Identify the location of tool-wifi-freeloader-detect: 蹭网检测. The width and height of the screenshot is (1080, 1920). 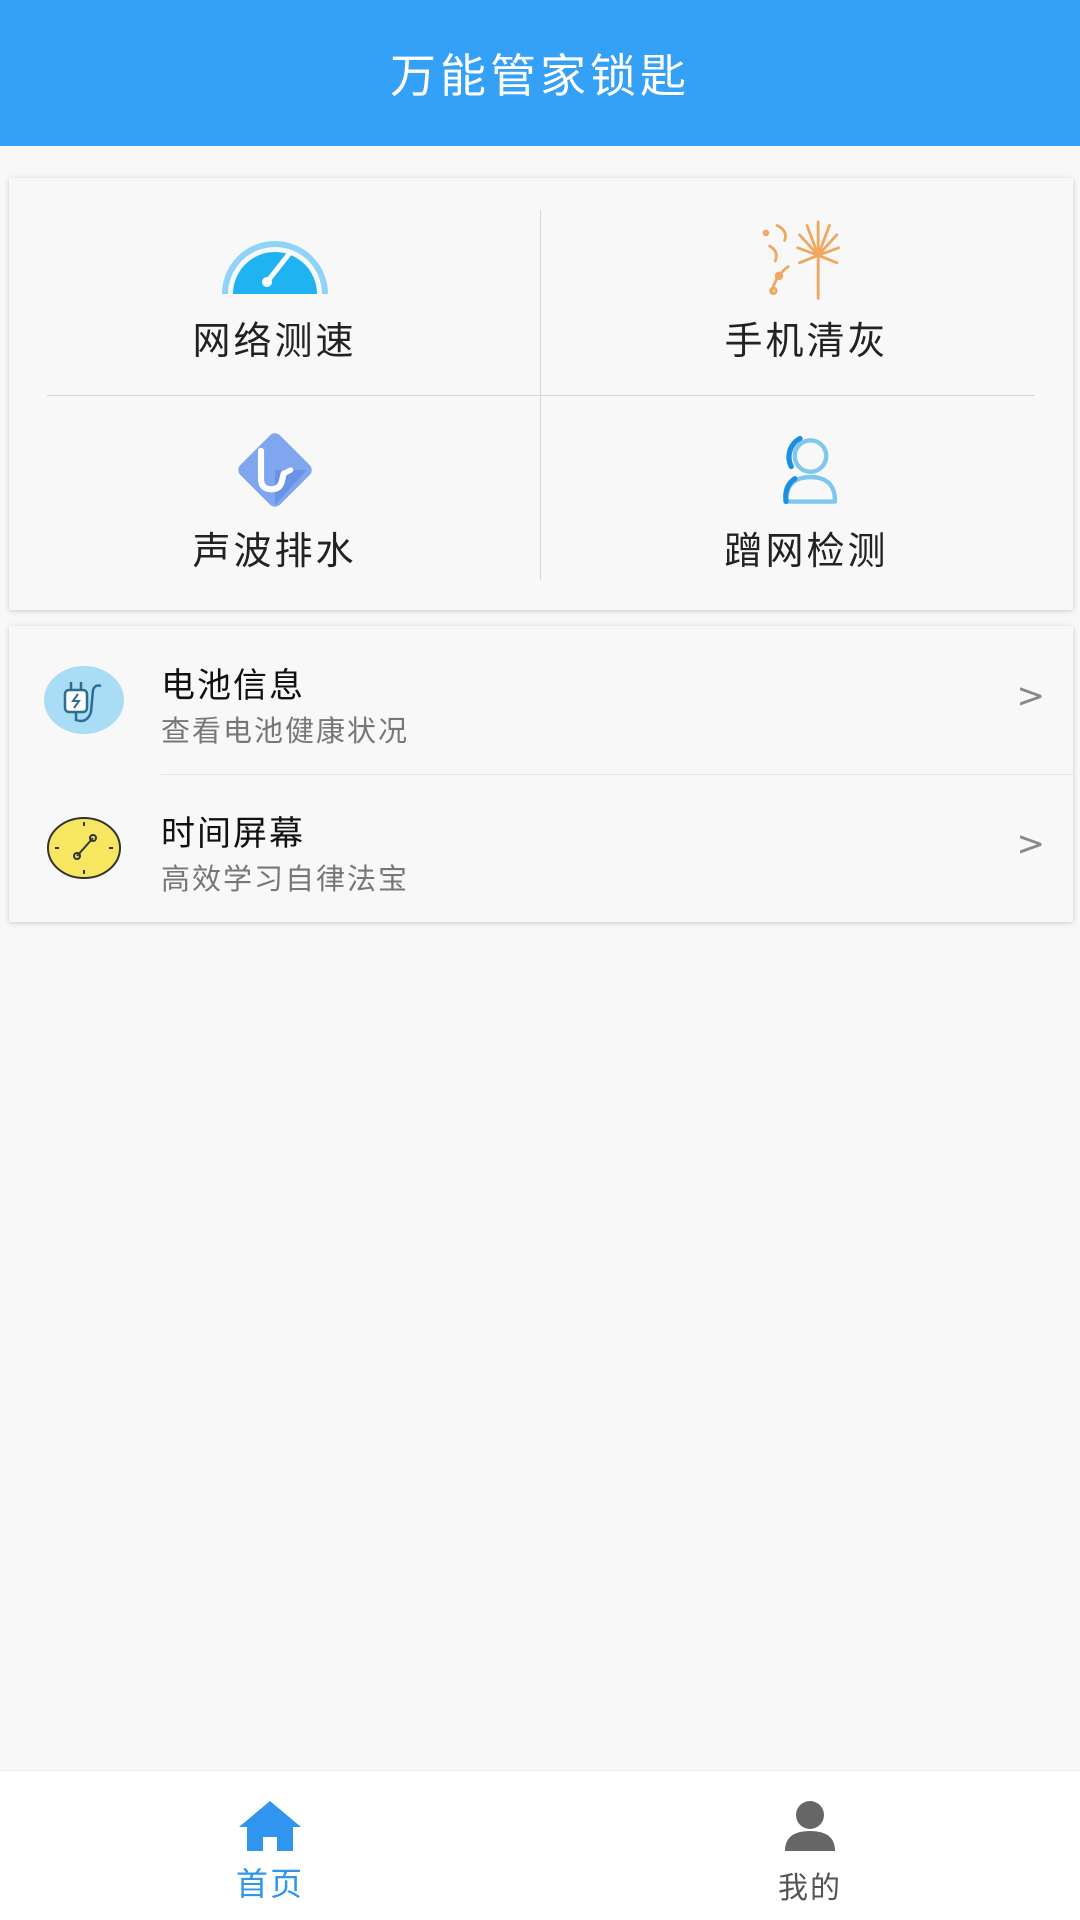
(806, 504).